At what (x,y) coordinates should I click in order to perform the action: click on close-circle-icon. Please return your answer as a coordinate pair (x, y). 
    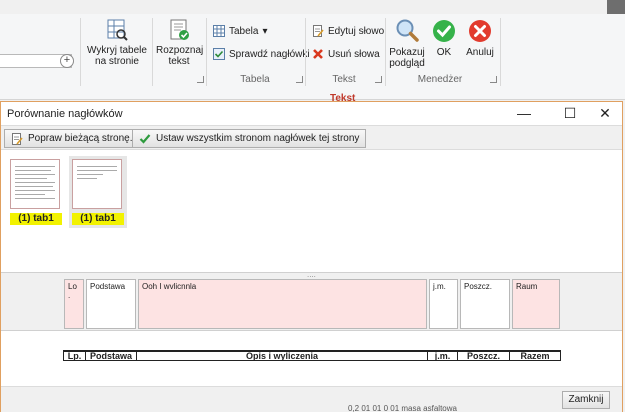
    Looking at the image, I should click on (480, 31).